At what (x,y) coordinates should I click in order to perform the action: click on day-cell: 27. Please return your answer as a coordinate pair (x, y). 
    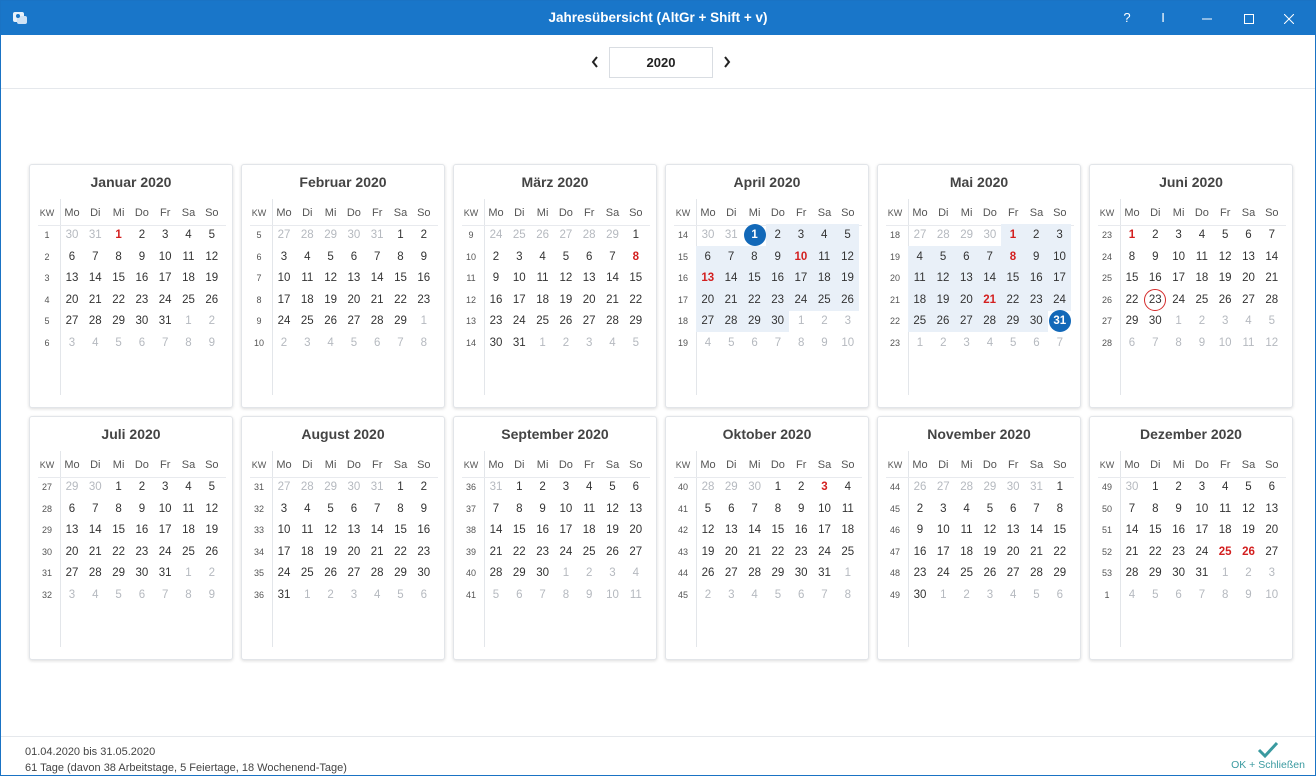
    Looking at the image, I should click on (1013, 573).